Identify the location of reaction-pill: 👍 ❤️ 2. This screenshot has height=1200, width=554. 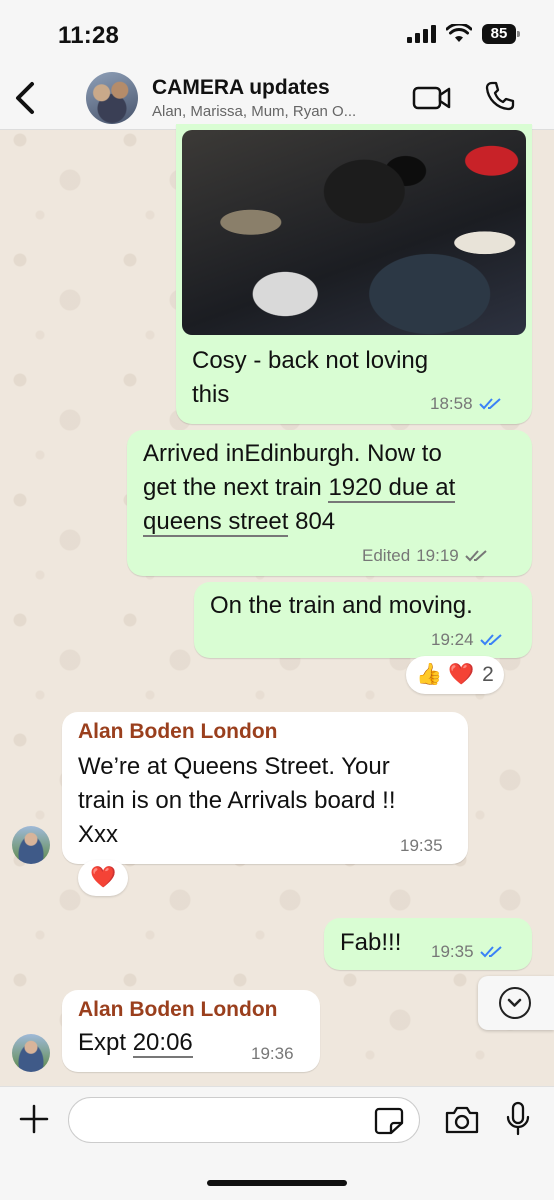
(455, 675).